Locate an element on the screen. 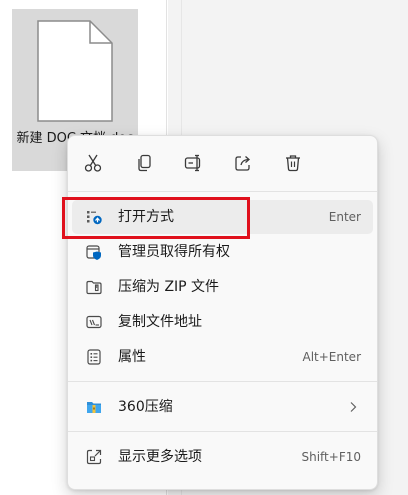 Image resolution: width=408 pixels, height=495 pixels. archive-360-icon is located at coordinates (94, 407).